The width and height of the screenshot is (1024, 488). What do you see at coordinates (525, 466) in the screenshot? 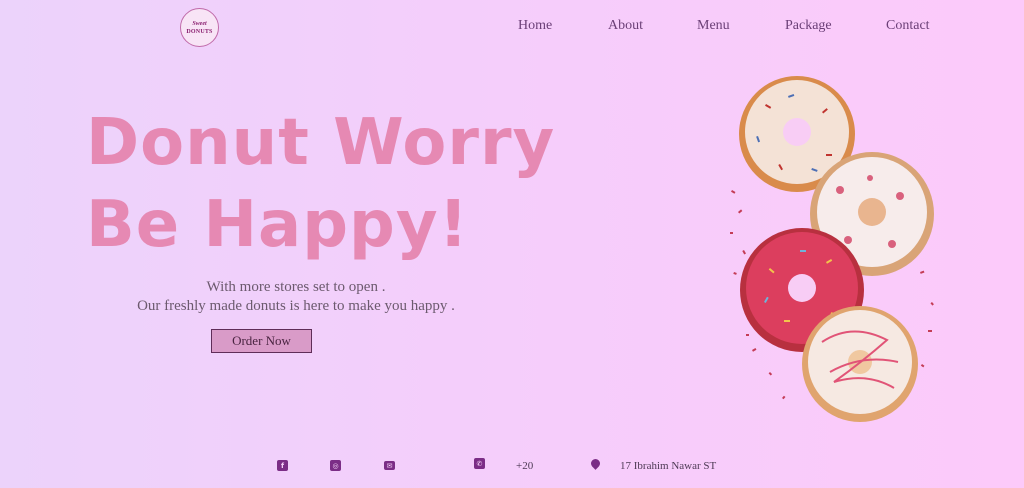
I see `phone-text: +20` at bounding box center [525, 466].